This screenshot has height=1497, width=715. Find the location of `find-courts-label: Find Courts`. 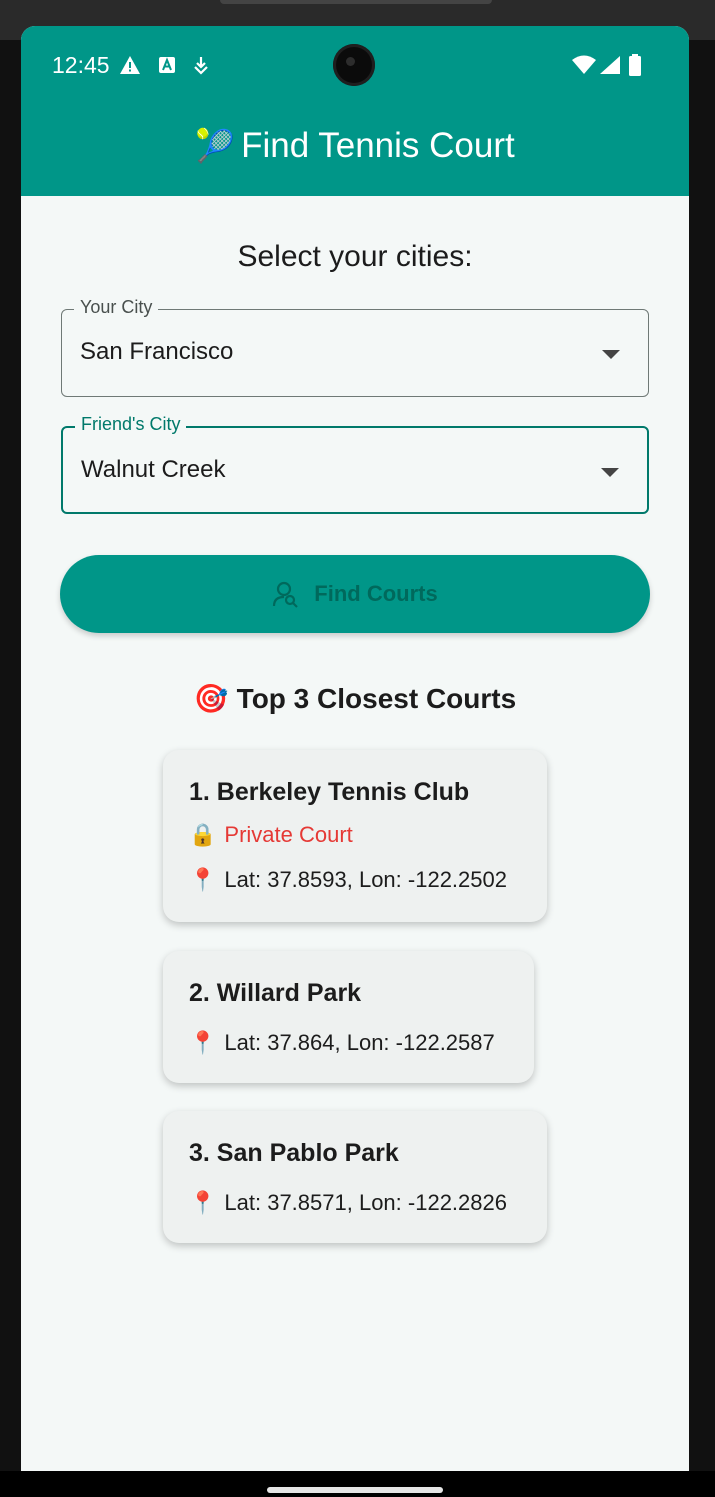

find-courts-label: Find Courts is located at coordinates (376, 593).